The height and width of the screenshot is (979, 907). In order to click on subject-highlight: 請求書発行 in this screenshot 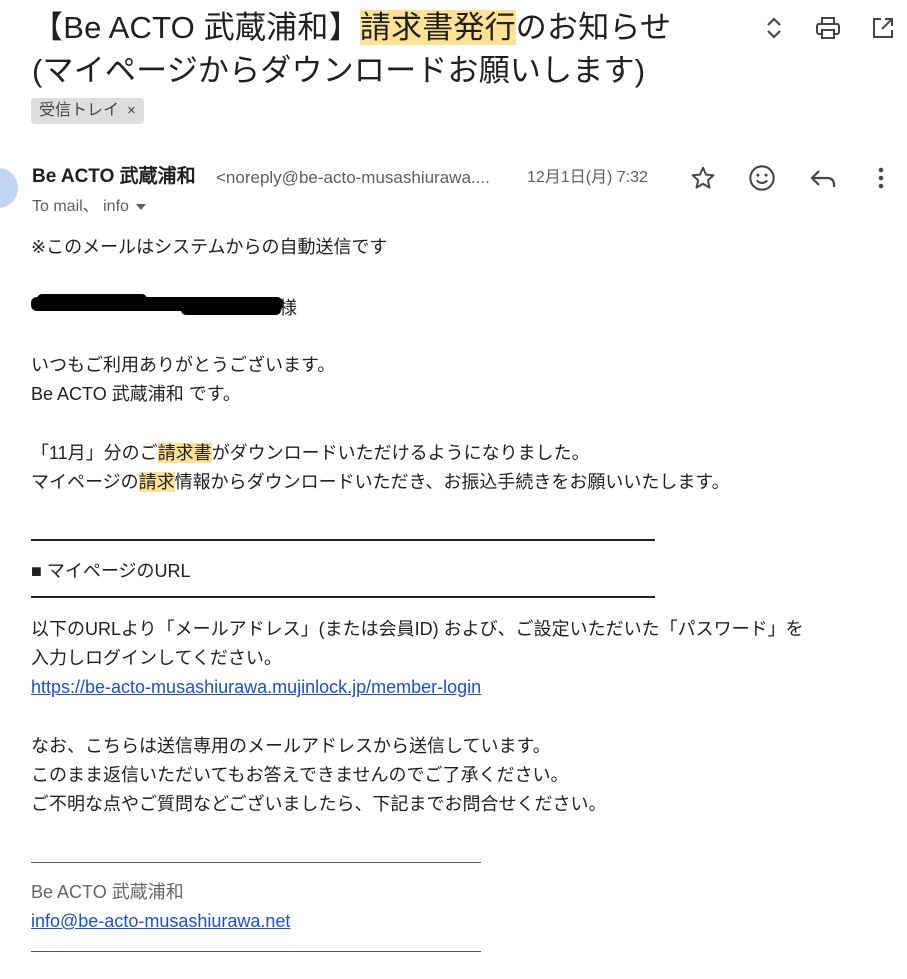, I will do `click(437, 27)`.